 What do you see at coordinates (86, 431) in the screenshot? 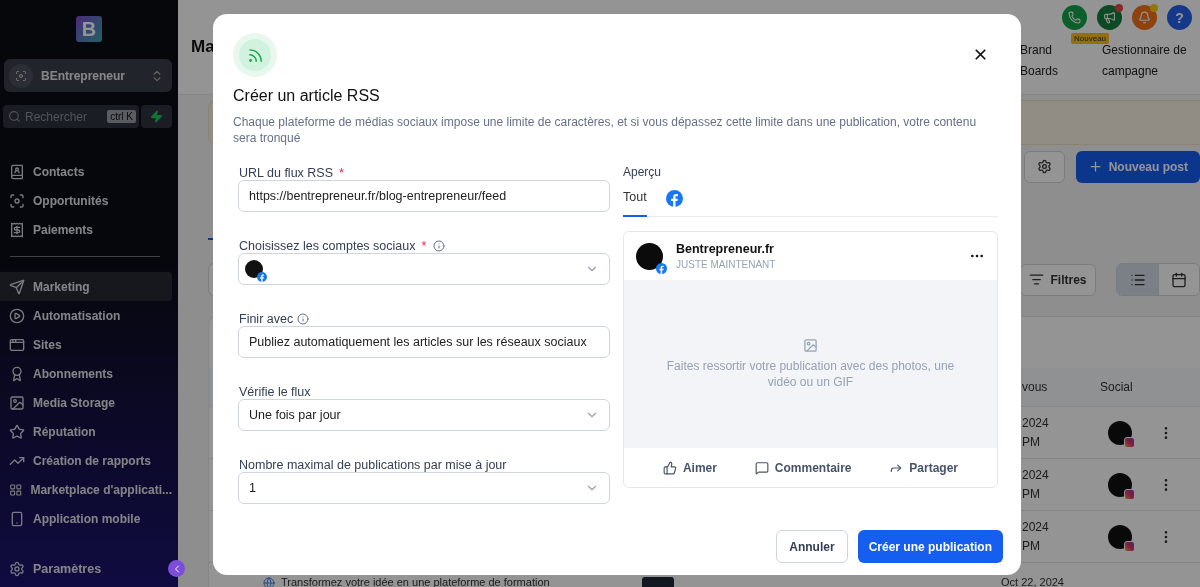
I see `sidebar-item: Réputation` at bounding box center [86, 431].